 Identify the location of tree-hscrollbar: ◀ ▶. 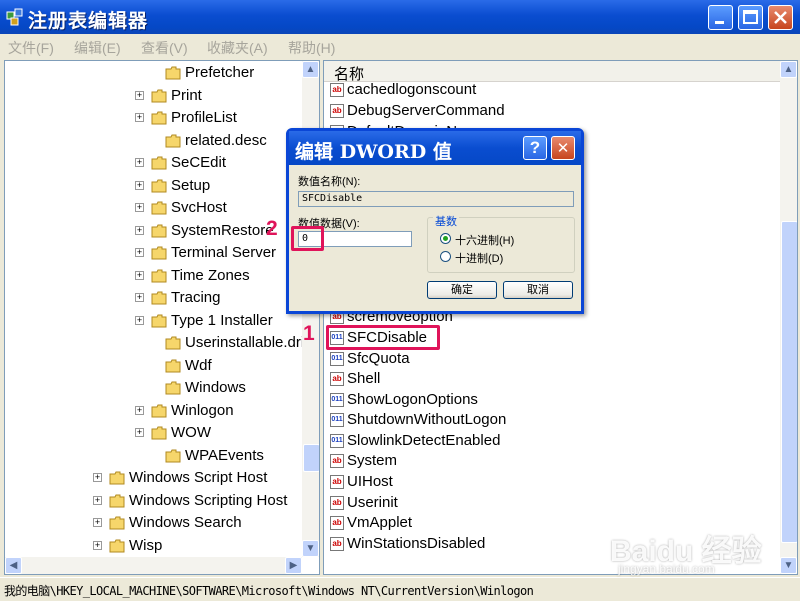
(153, 565).